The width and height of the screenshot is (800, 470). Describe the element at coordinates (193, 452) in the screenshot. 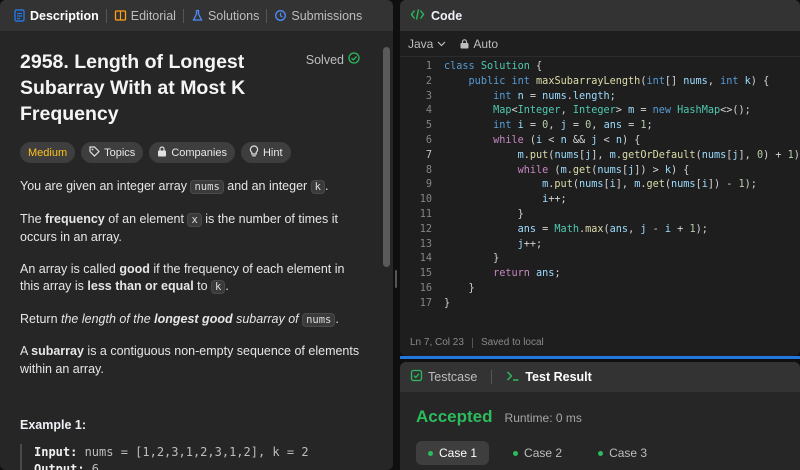

I see `example-input-value: nums = [1,2,3,1,2,3,1,2], k = 2` at that location.